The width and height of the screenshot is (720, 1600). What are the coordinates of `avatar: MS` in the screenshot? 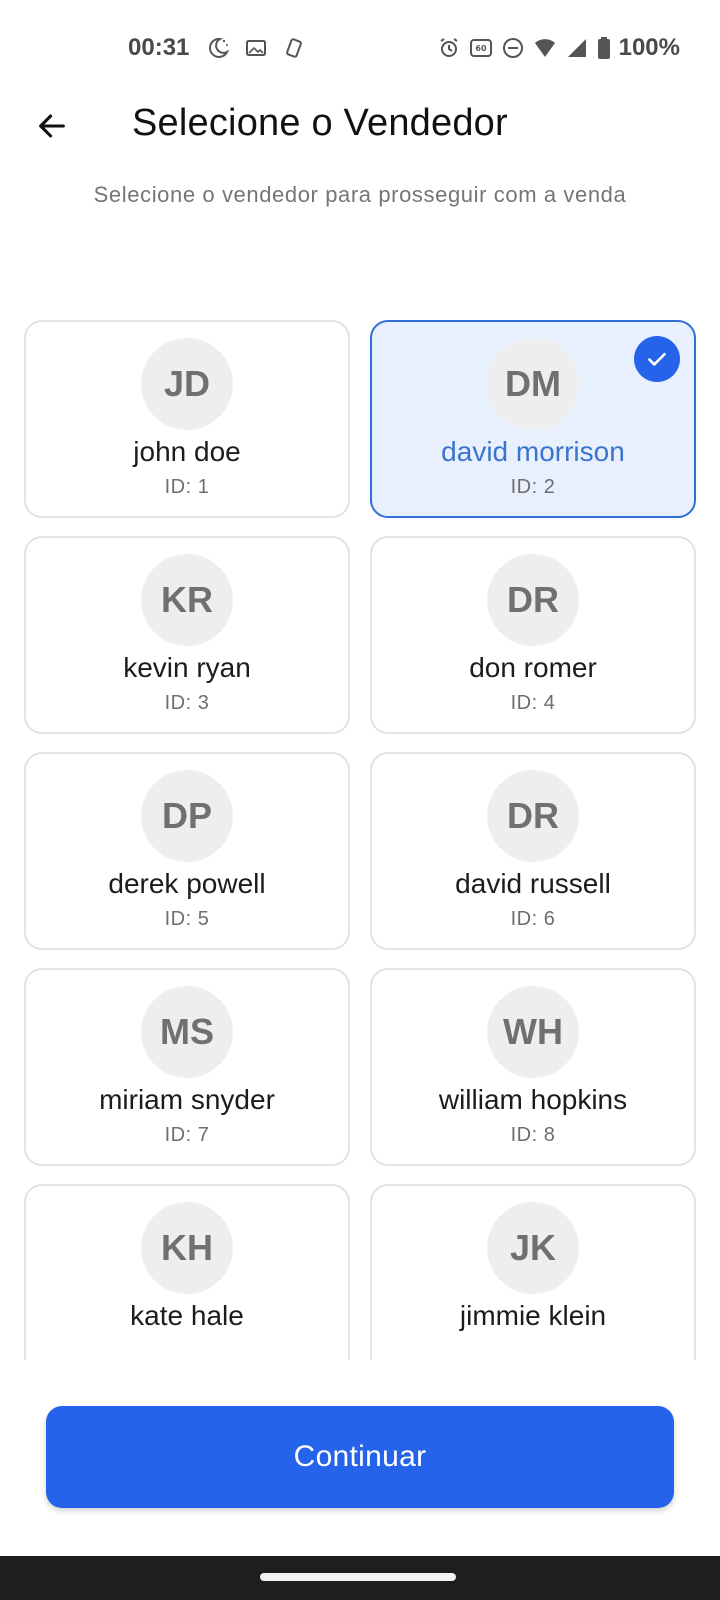 It's located at (187, 1032).